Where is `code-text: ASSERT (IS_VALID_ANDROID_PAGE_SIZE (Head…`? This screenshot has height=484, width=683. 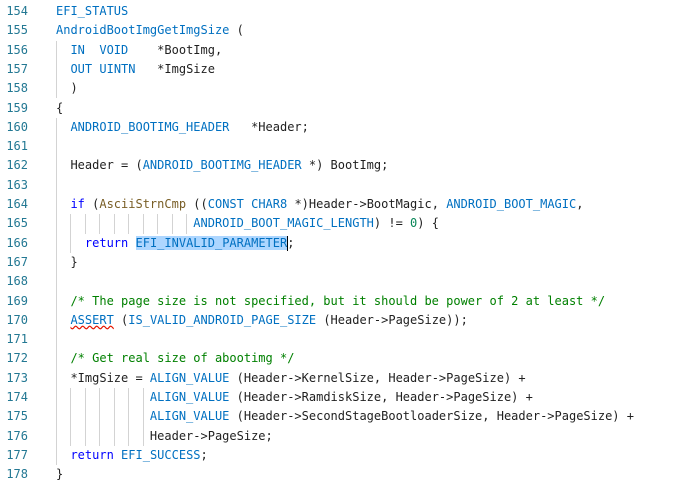
code-text: ASSERT (IS_VALID_ANDROID_PAGE_SIZE (Head… is located at coordinates (261, 320).